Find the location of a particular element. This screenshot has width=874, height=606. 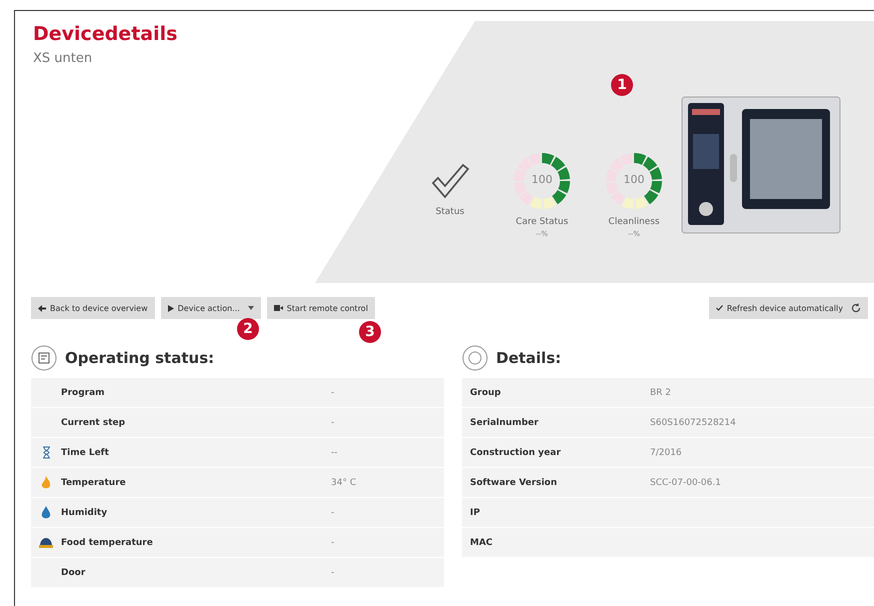

indicator-label: Cleanliness is located at coordinates (634, 222).